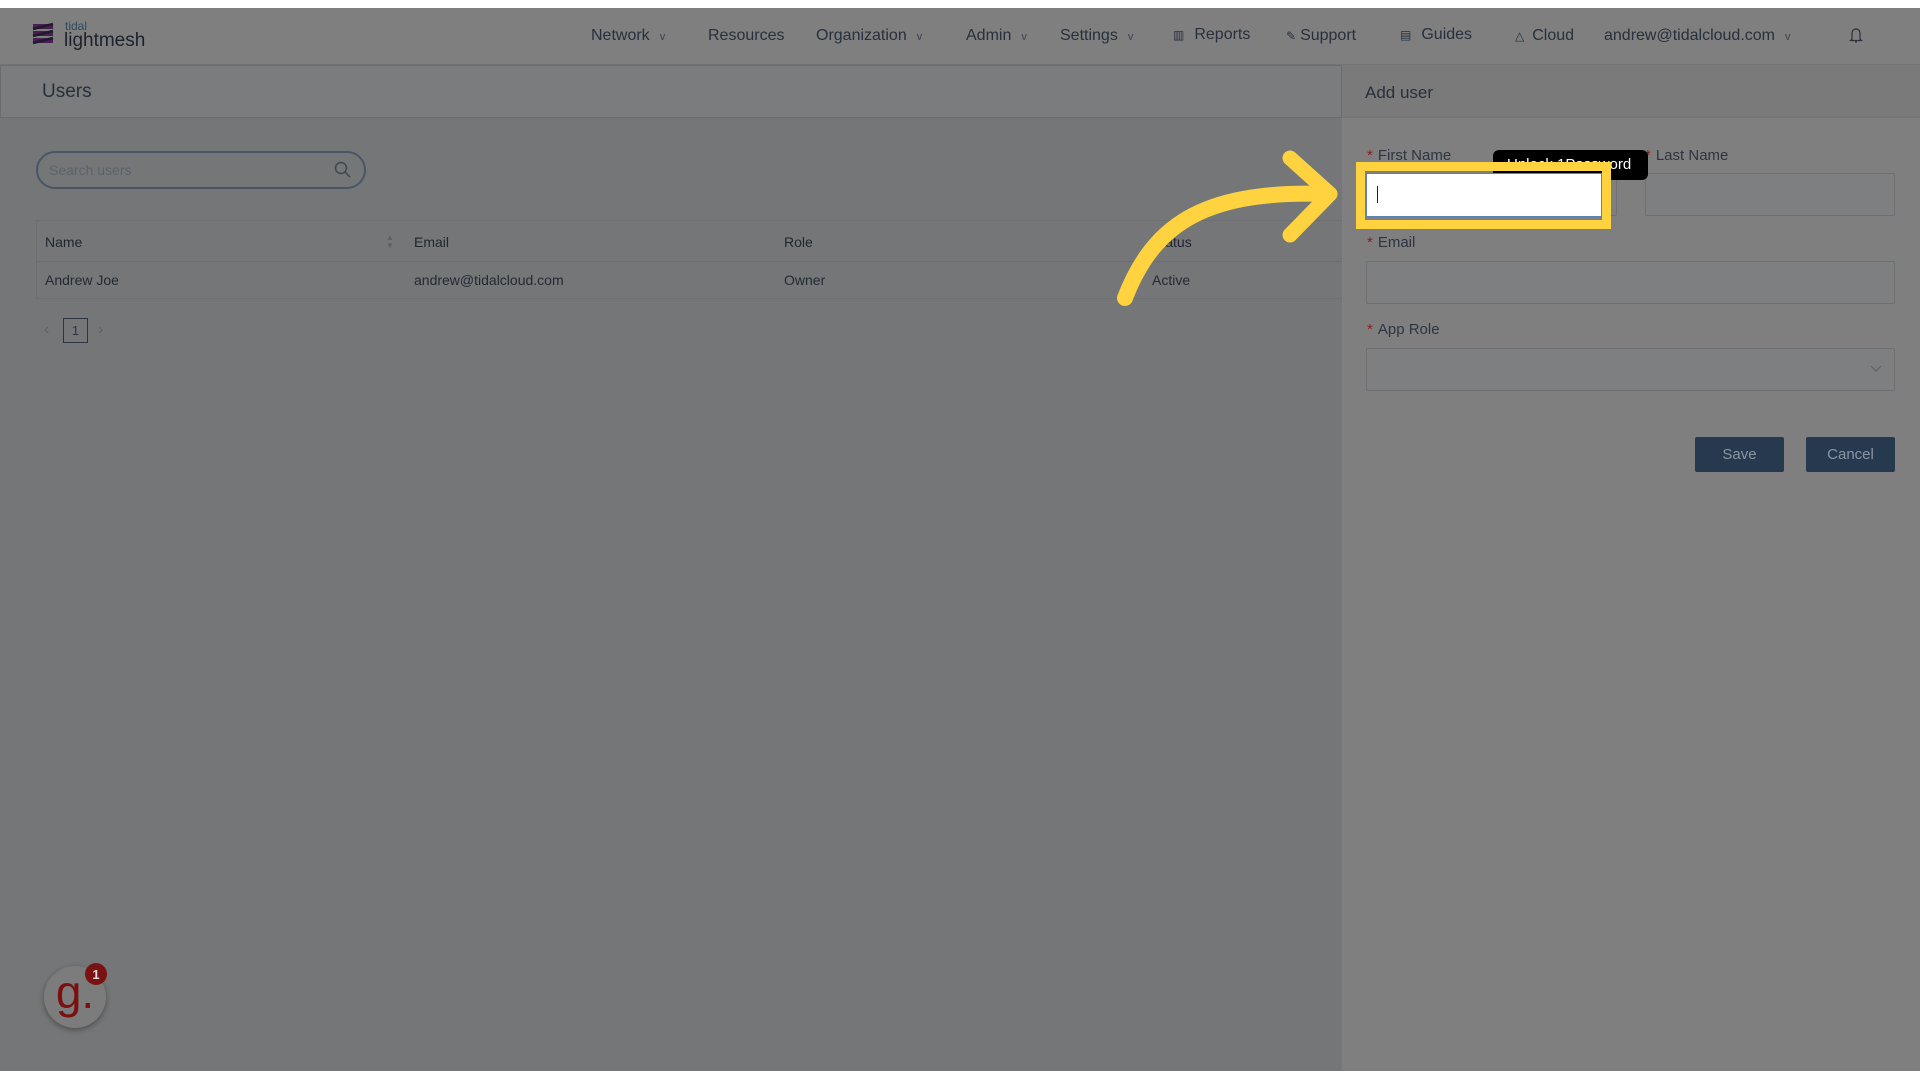 This screenshot has width=1920, height=1080. What do you see at coordinates (1328, 35) in the screenshot?
I see `nav-label: Support` at bounding box center [1328, 35].